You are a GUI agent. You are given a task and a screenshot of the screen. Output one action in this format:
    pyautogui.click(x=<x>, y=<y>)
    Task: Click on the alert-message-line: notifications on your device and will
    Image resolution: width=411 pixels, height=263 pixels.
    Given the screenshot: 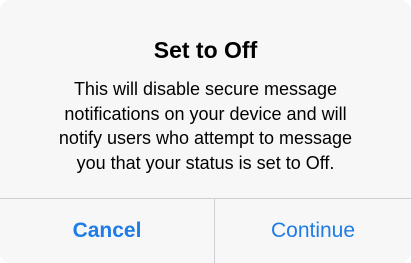 What is the action you would take?
    pyautogui.click(x=205, y=113)
    